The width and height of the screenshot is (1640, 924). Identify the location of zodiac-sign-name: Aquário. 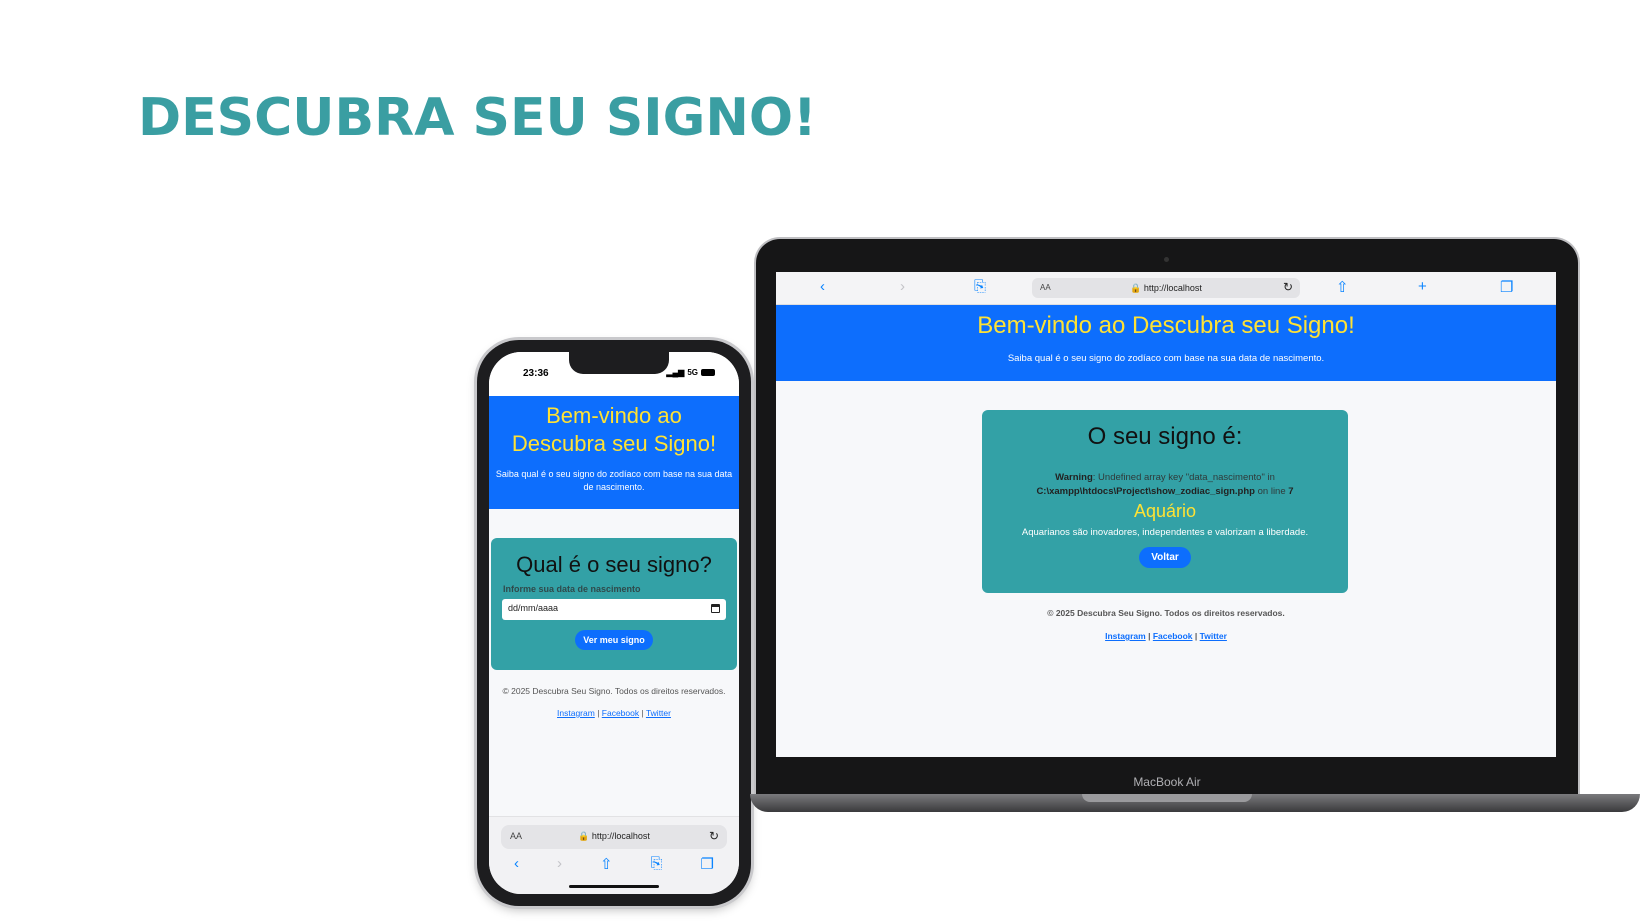
(1165, 511).